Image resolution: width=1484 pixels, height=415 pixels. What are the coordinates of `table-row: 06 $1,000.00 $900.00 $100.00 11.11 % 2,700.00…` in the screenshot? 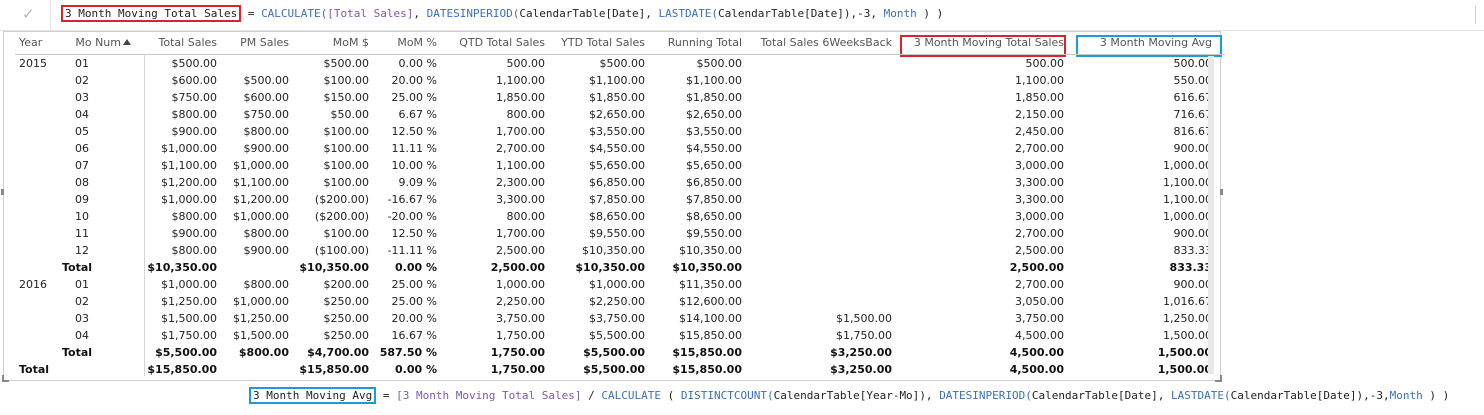 It's located at (620, 148).